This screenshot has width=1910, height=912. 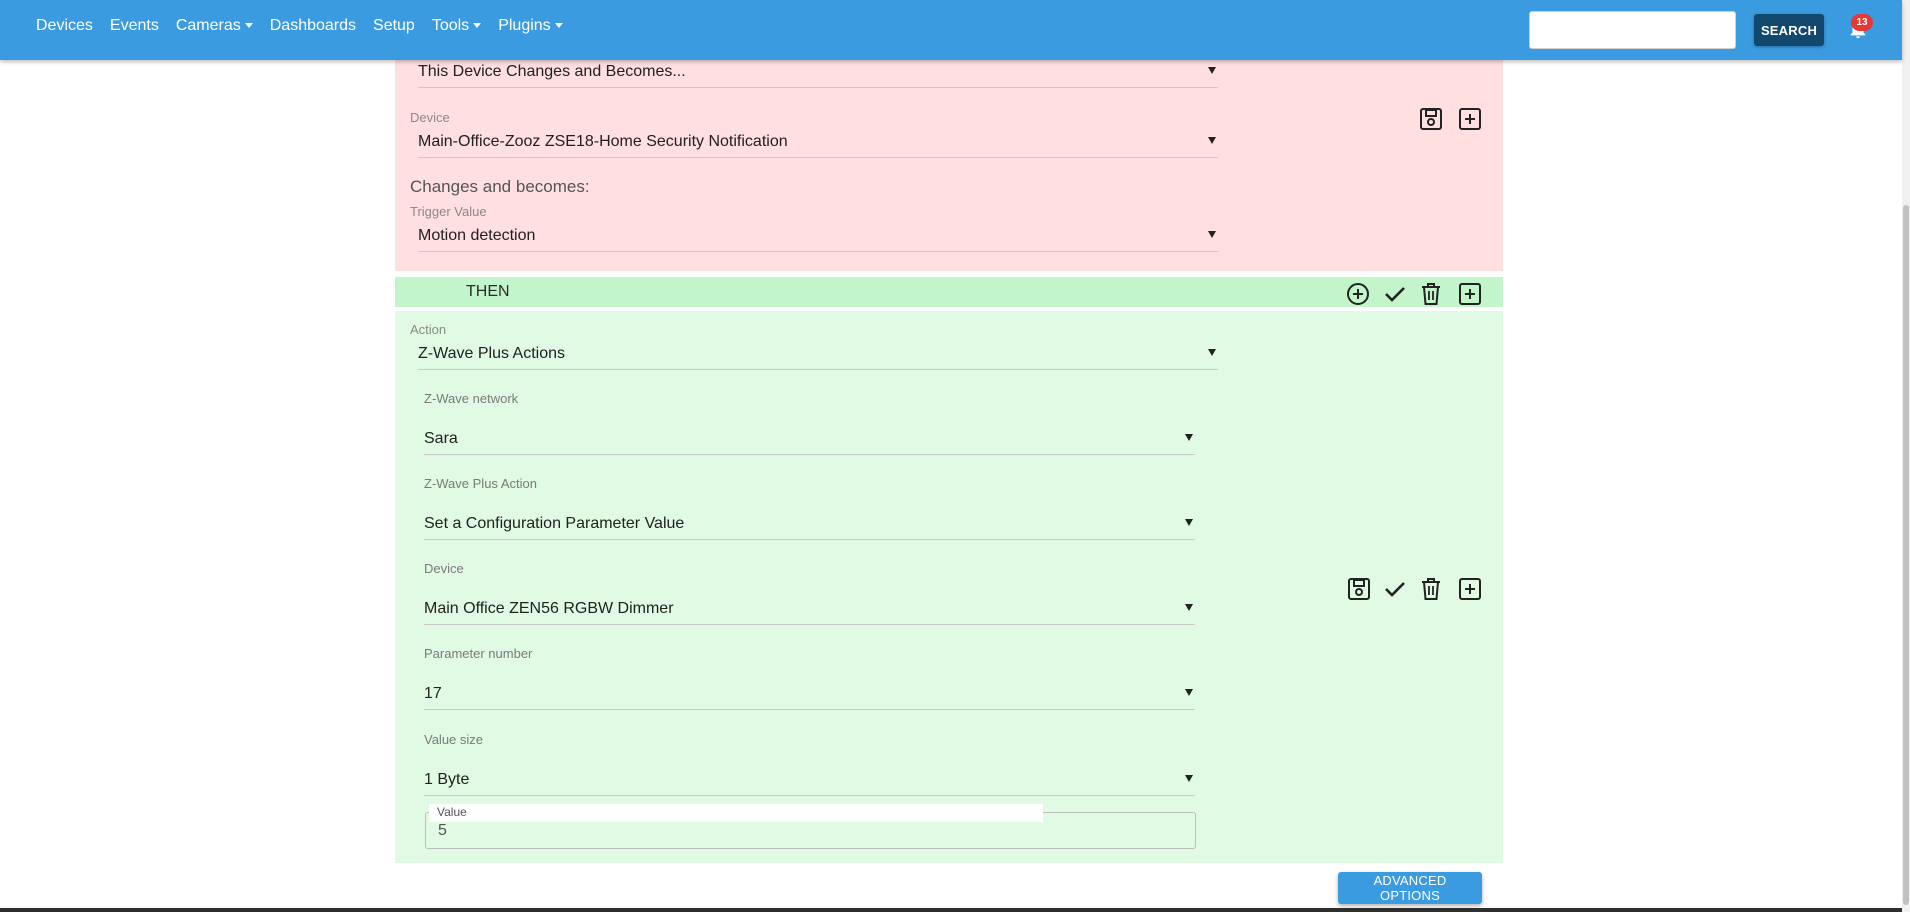 What do you see at coordinates (433, 693) in the screenshot?
I see `parameter-number-value: 17` at bounding box center [433, 693].